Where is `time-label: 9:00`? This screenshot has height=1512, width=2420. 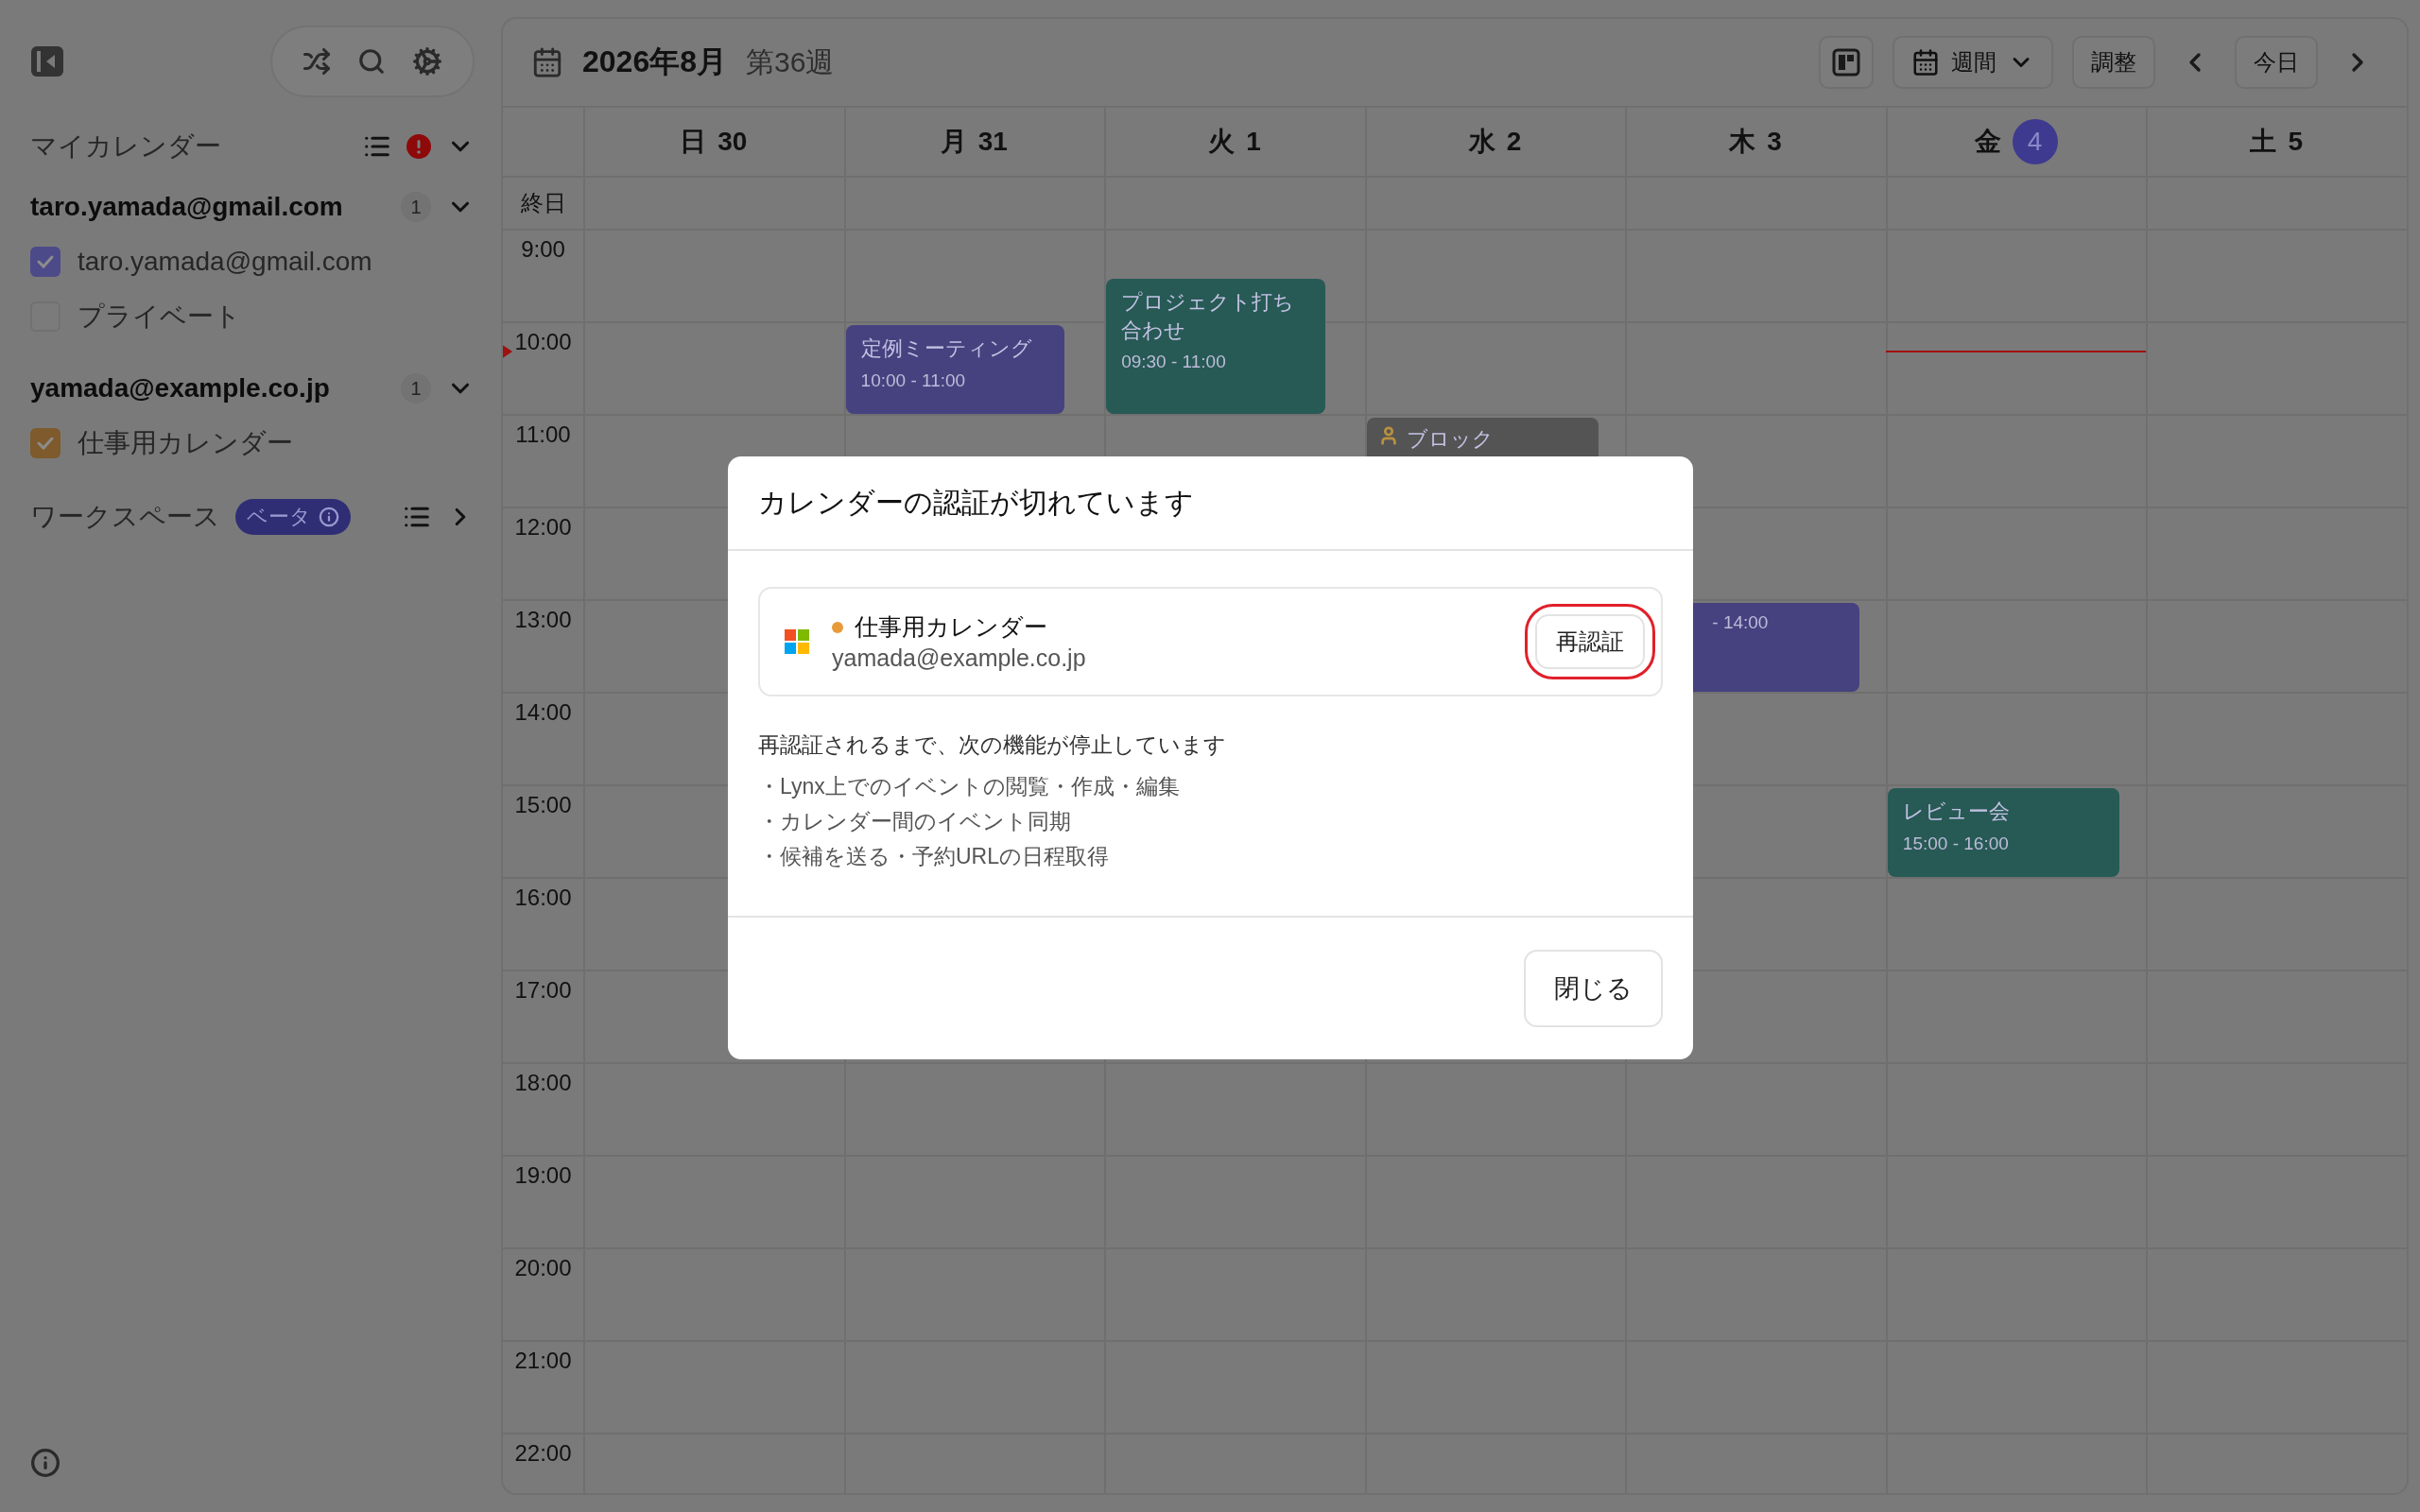
time-label: 9:00 is located at coordinates (543, 249).